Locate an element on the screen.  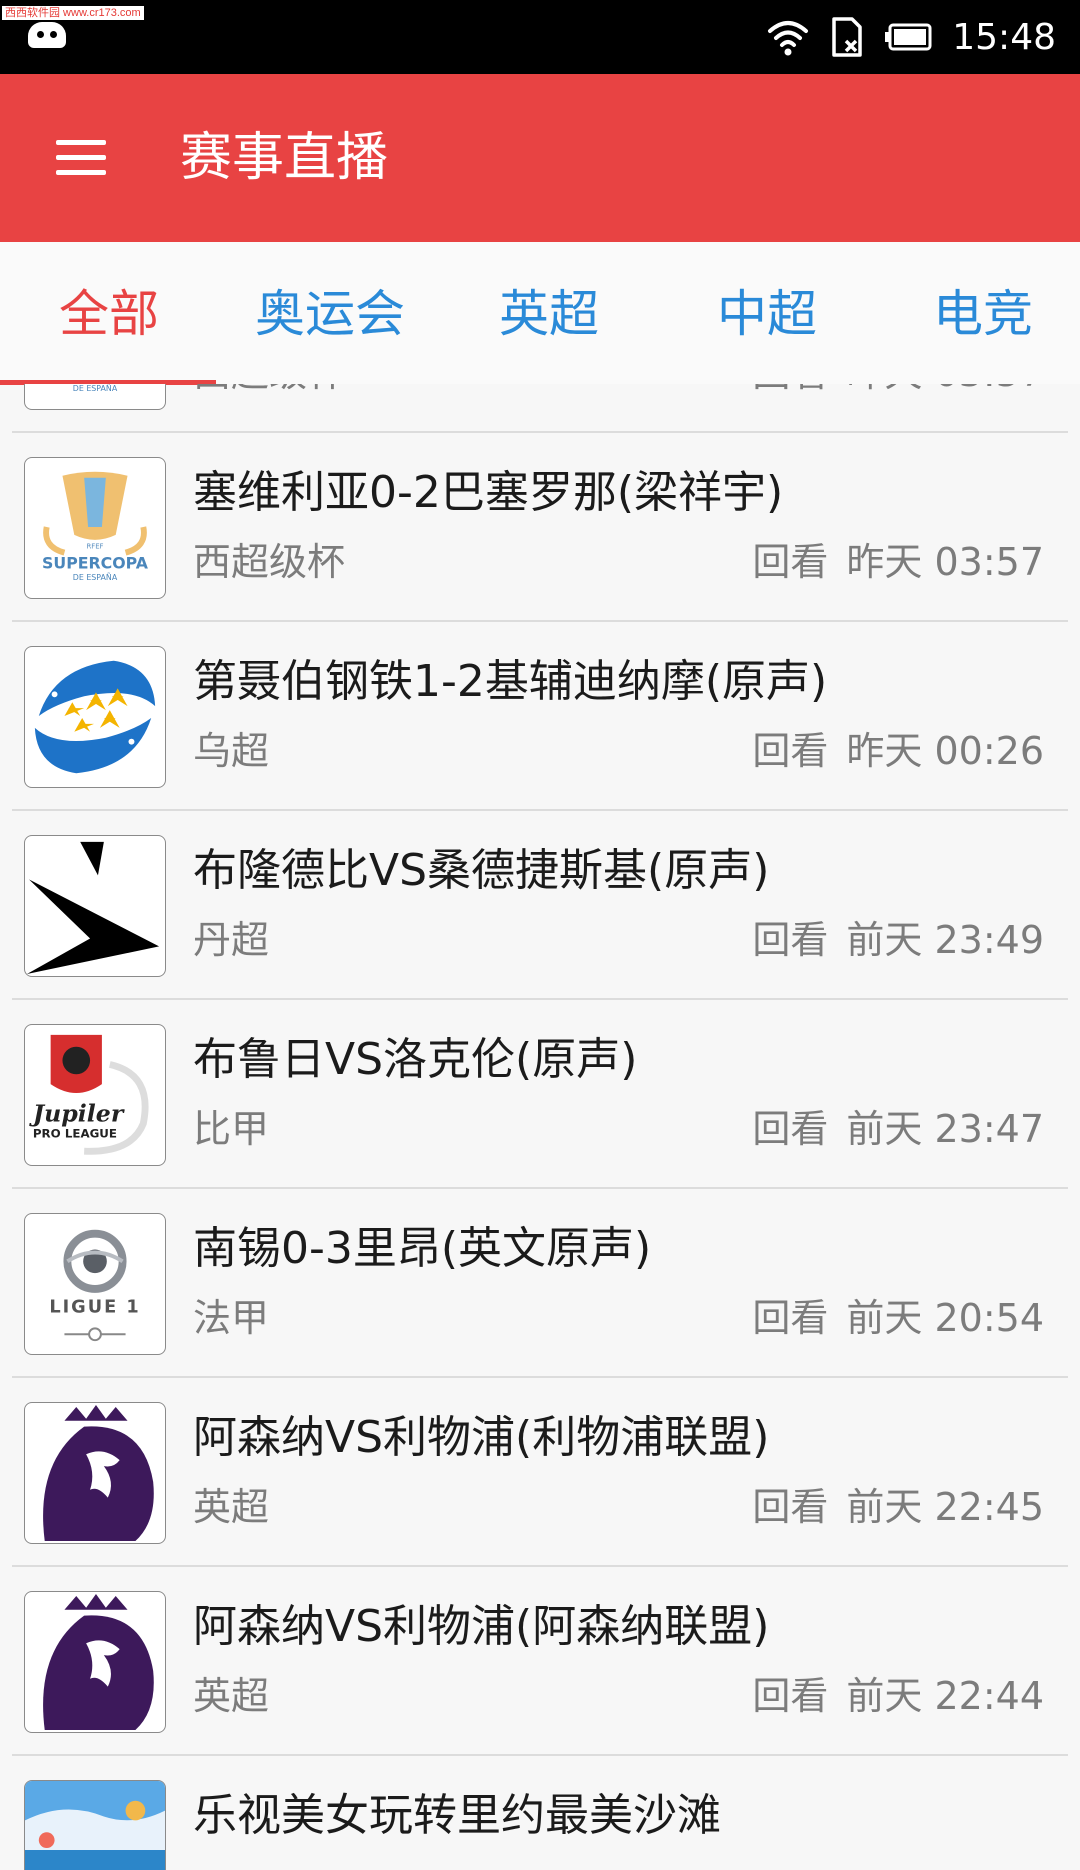
jupiler-sub-text: PRO LEAGUE is located at coordinates (75, 1133).